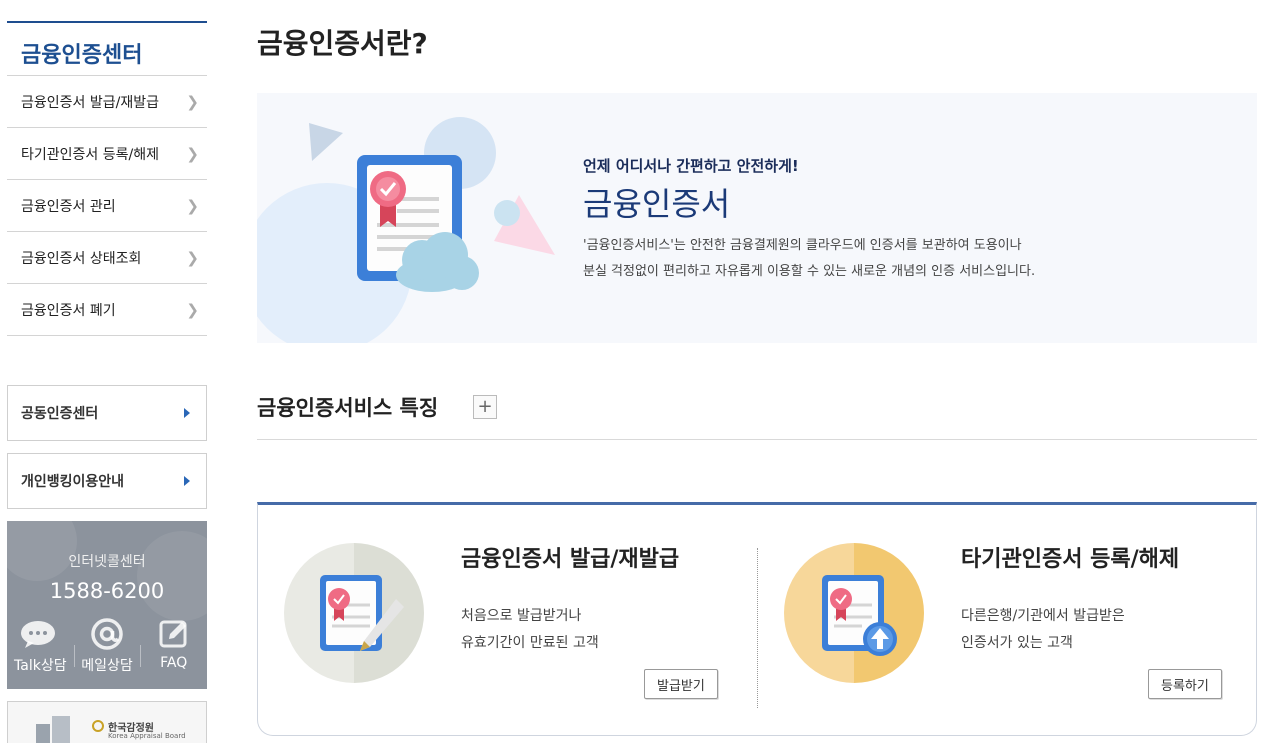 The image size is (1267, 743). Describe the element at coordinates (1070, 559) in the screenshot. I see `service-name: 타기관인증서 등록/해제` at that location.